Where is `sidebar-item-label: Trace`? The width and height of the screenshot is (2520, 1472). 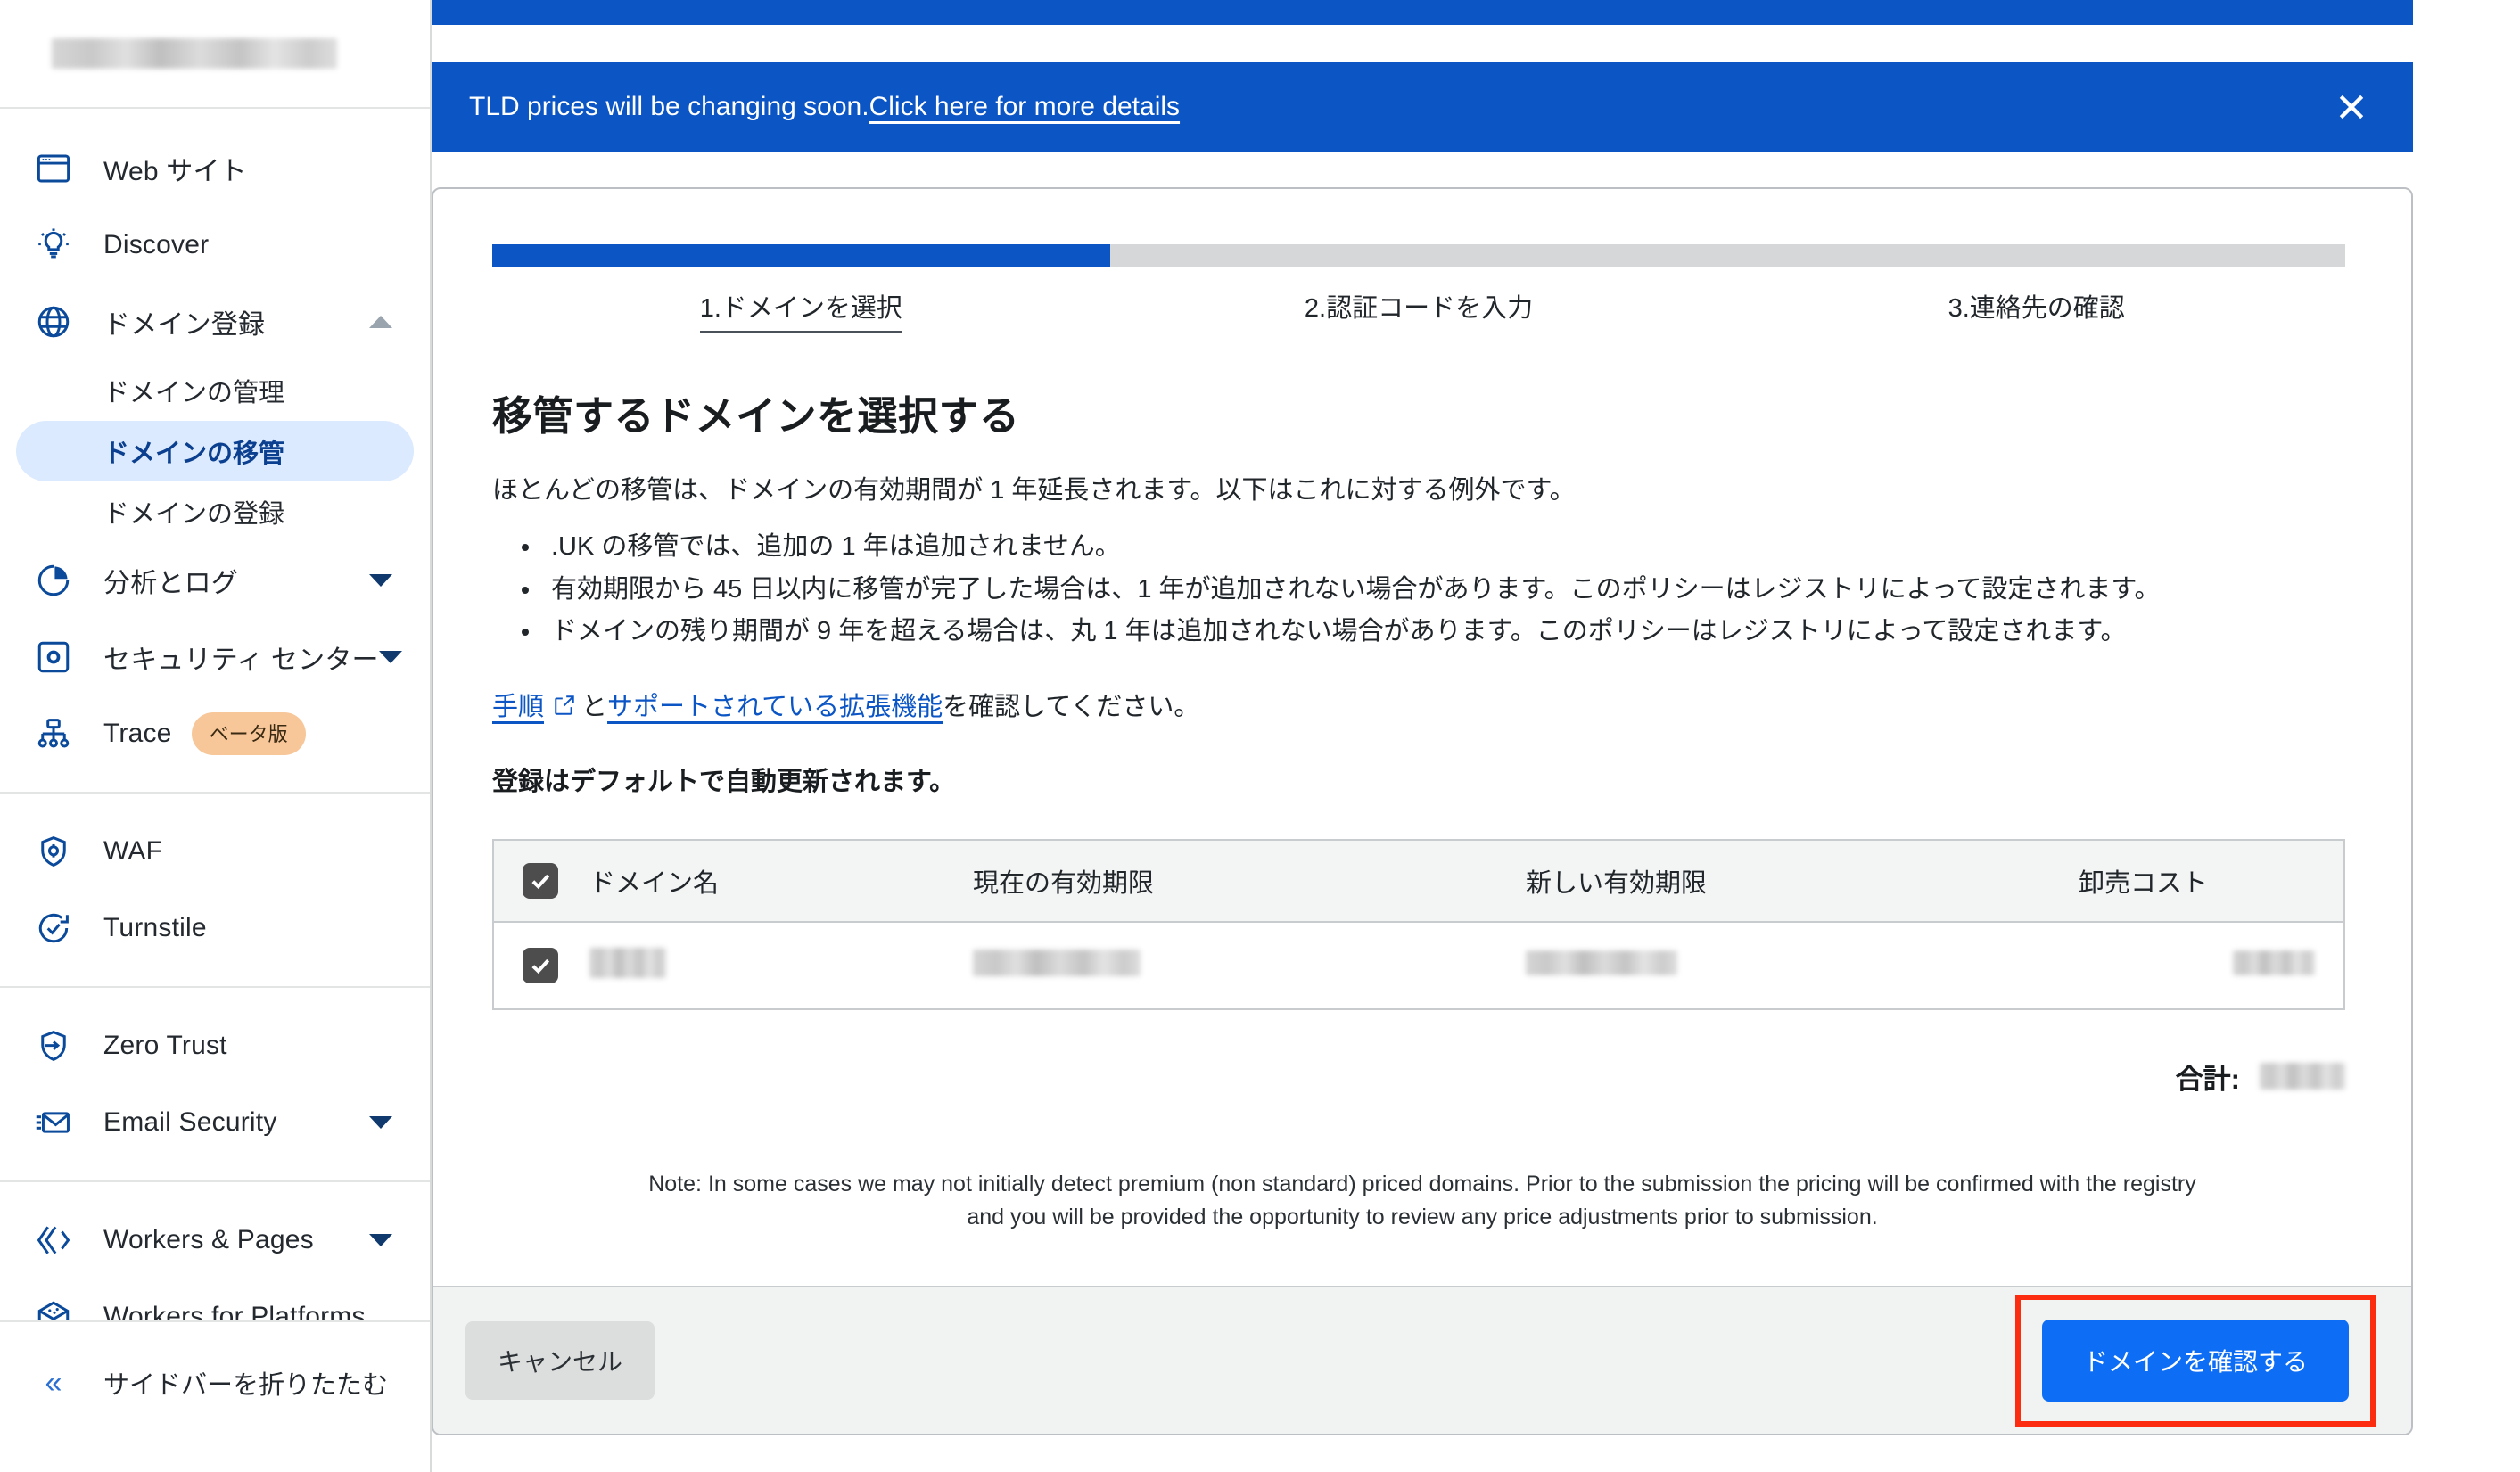
sidebar-item-label: Trace is located at coordinates (138, 733).